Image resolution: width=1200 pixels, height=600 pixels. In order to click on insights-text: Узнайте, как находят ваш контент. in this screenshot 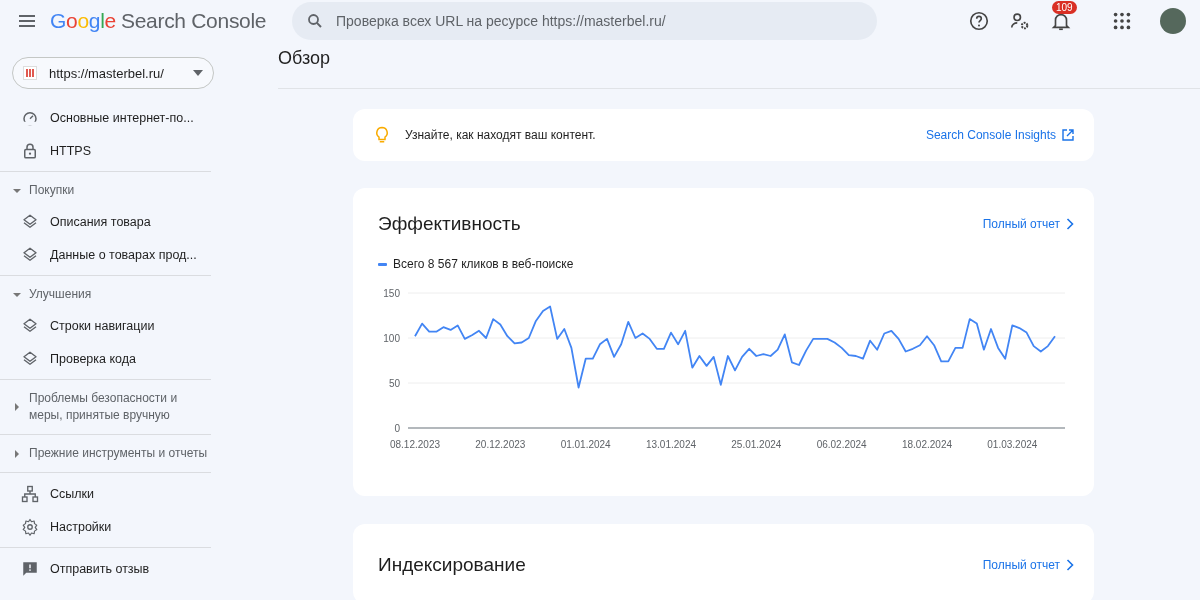, I will do `click(500, 135)`.